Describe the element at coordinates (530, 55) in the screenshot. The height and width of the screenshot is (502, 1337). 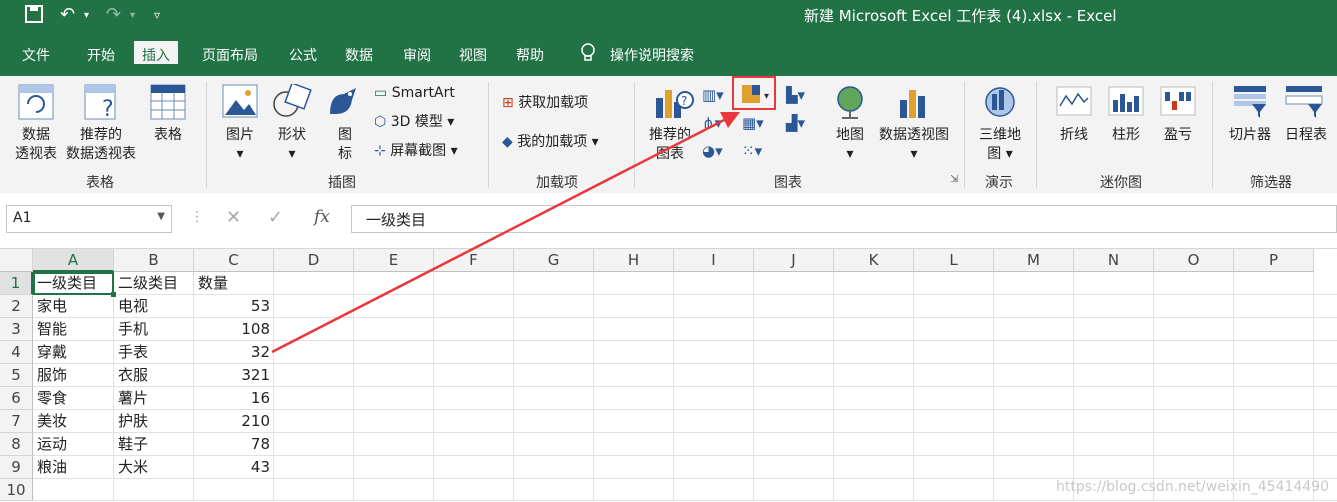
I see `tab-help: 帮助` at that location.